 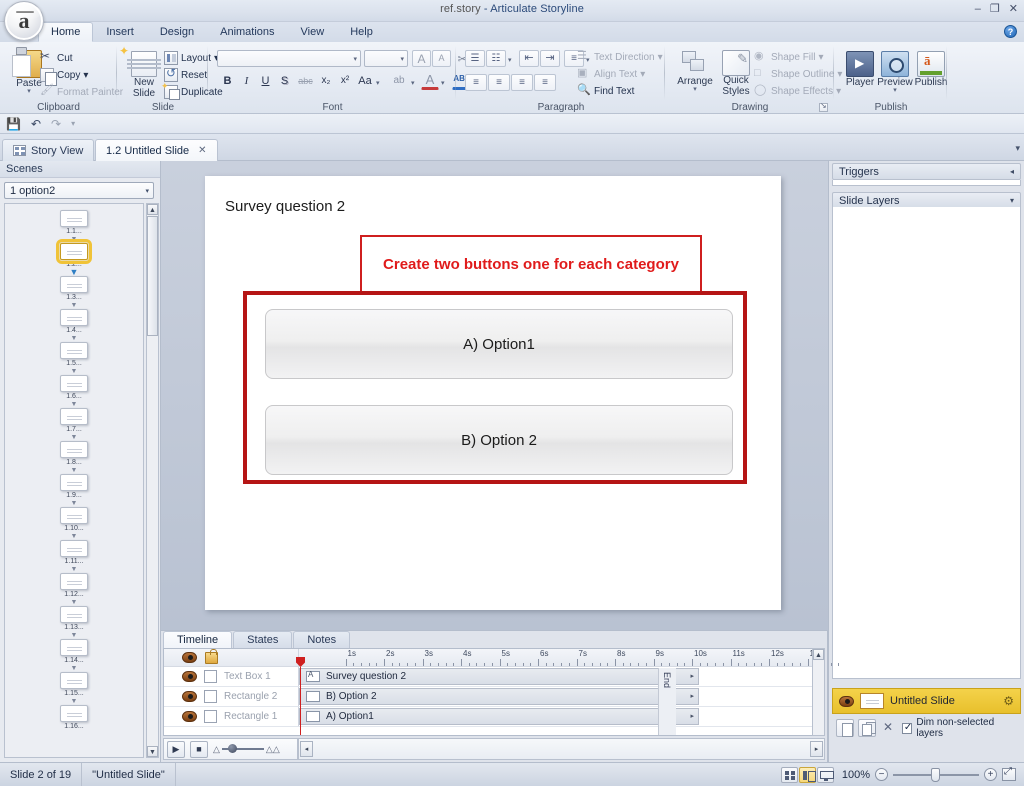 What do you see at coordinates (79, 190) in the screenshot?
I see `scene-select-dropdown: 1 option2 ▾` at bounding box center [79, 190].